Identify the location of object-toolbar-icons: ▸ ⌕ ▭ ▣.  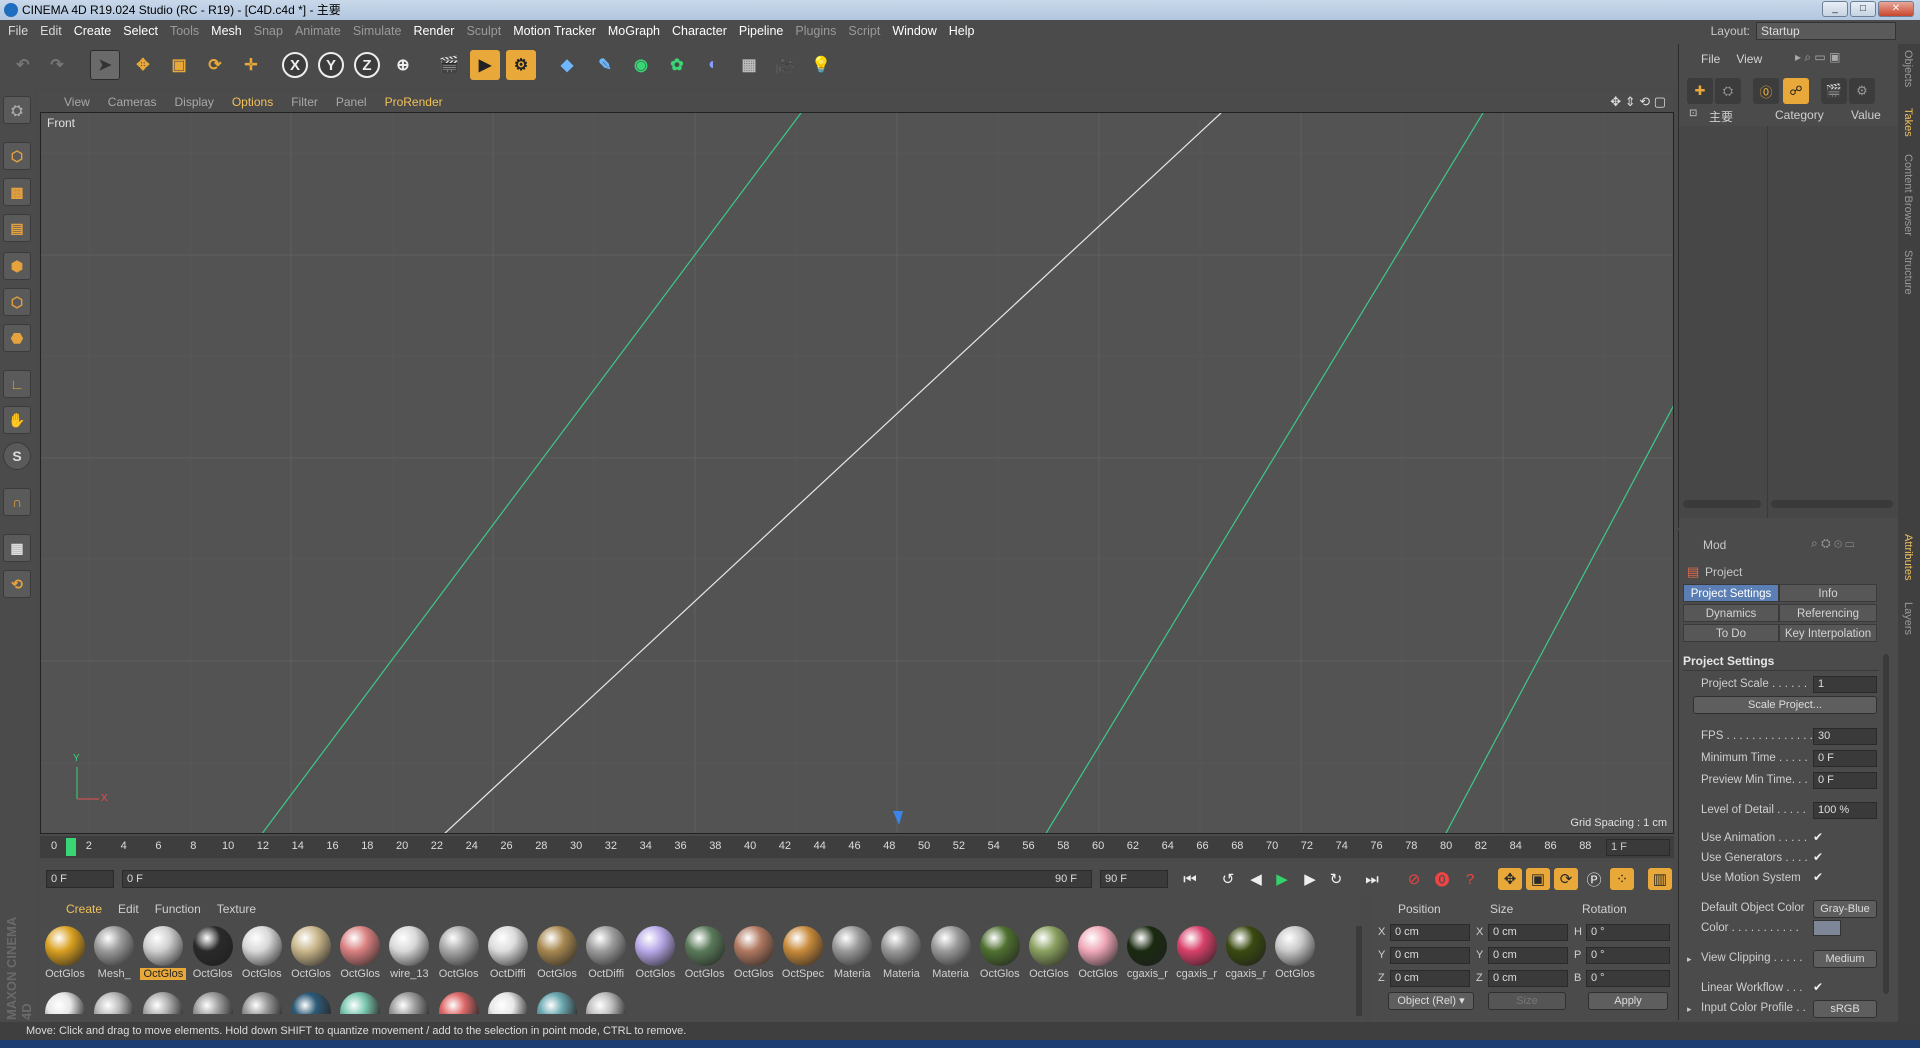
(1817, 57).